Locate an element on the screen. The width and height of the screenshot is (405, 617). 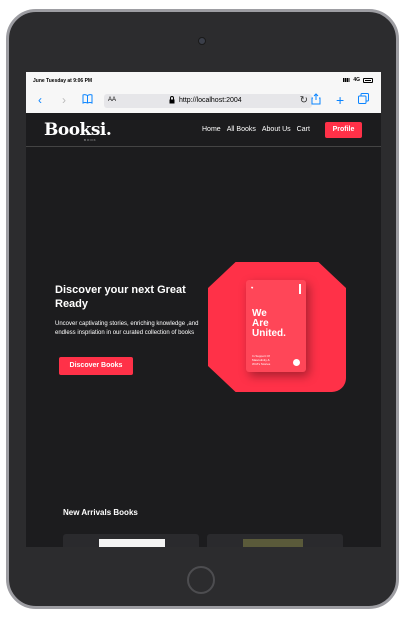
nav-links: Home All Books About Us Cart is located at coordinates (256, 129).